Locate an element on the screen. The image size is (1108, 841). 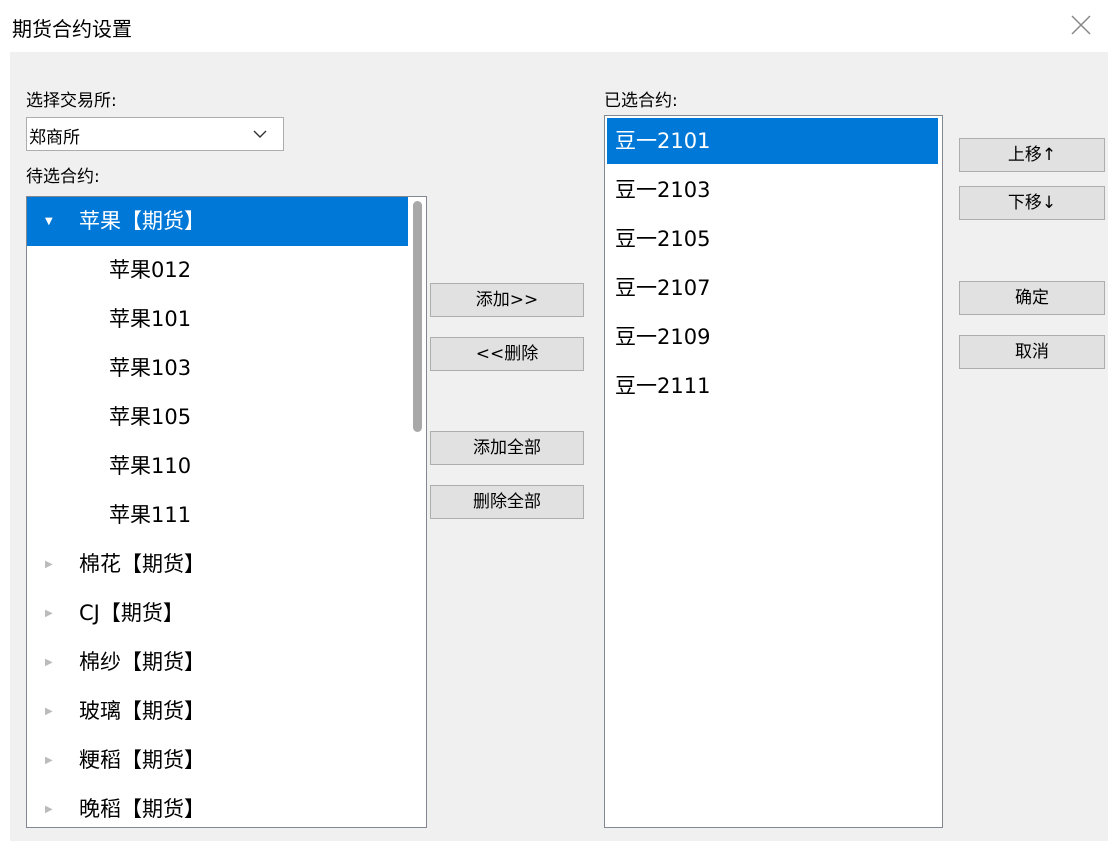
tree-leaf-item: 苹果012 is located at coordinates (217, 270).